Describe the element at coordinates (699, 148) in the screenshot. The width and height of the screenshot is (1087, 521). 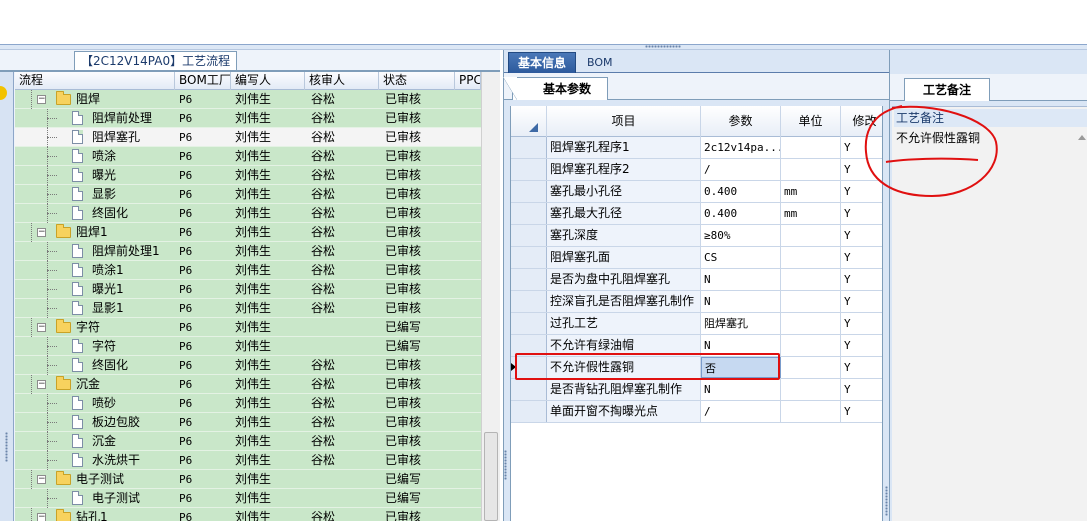
I see `param-row: 阻焊塞孔程序1 2c12v14pa... Y` at that location.